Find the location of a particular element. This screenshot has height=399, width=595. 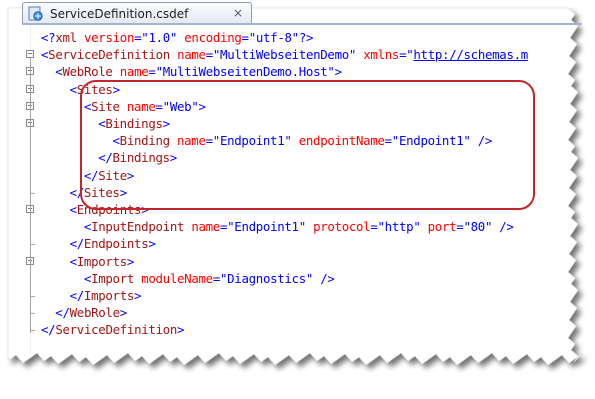

tab-servicedefinition: ServiceDefinition.csdef × is located at coordinates (137, 13).